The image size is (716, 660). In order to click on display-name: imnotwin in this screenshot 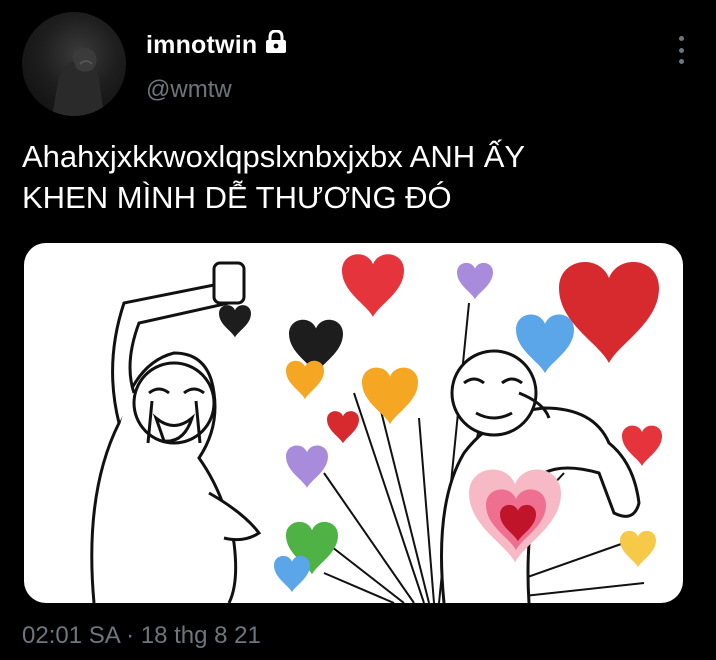, I will do `click(216, 45)`.